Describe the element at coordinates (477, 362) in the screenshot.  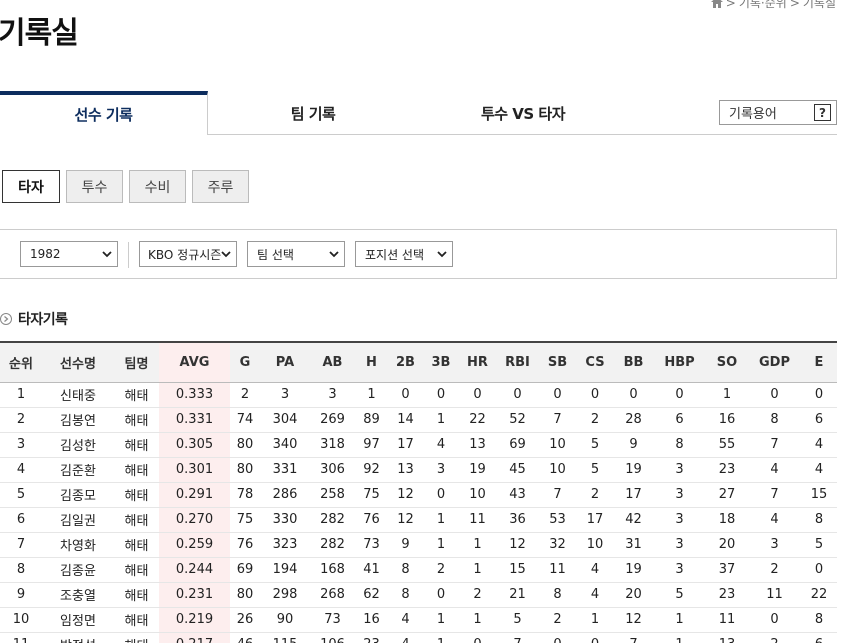
I see `column-header: HR` at that location.